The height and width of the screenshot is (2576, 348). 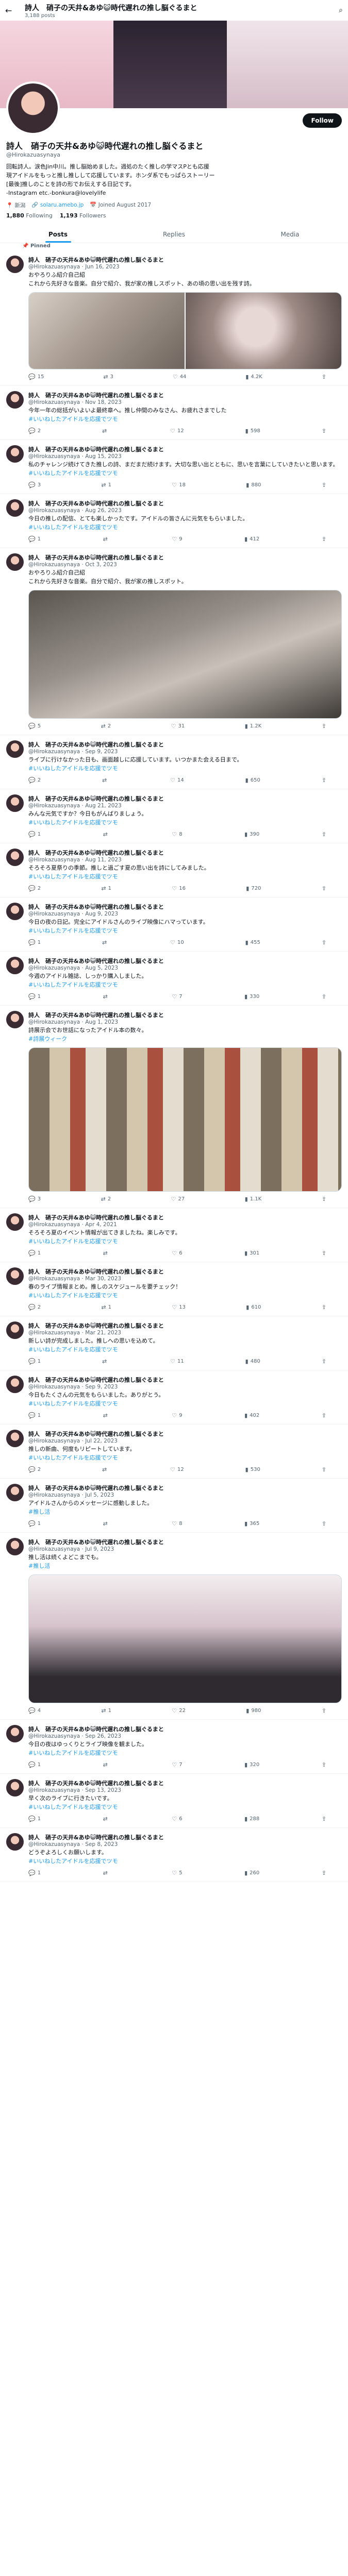 What do you see at coordinates (34, 726) in the screenshot?
I see `reply-button: 💬 5` at bounding box center [34, 726].